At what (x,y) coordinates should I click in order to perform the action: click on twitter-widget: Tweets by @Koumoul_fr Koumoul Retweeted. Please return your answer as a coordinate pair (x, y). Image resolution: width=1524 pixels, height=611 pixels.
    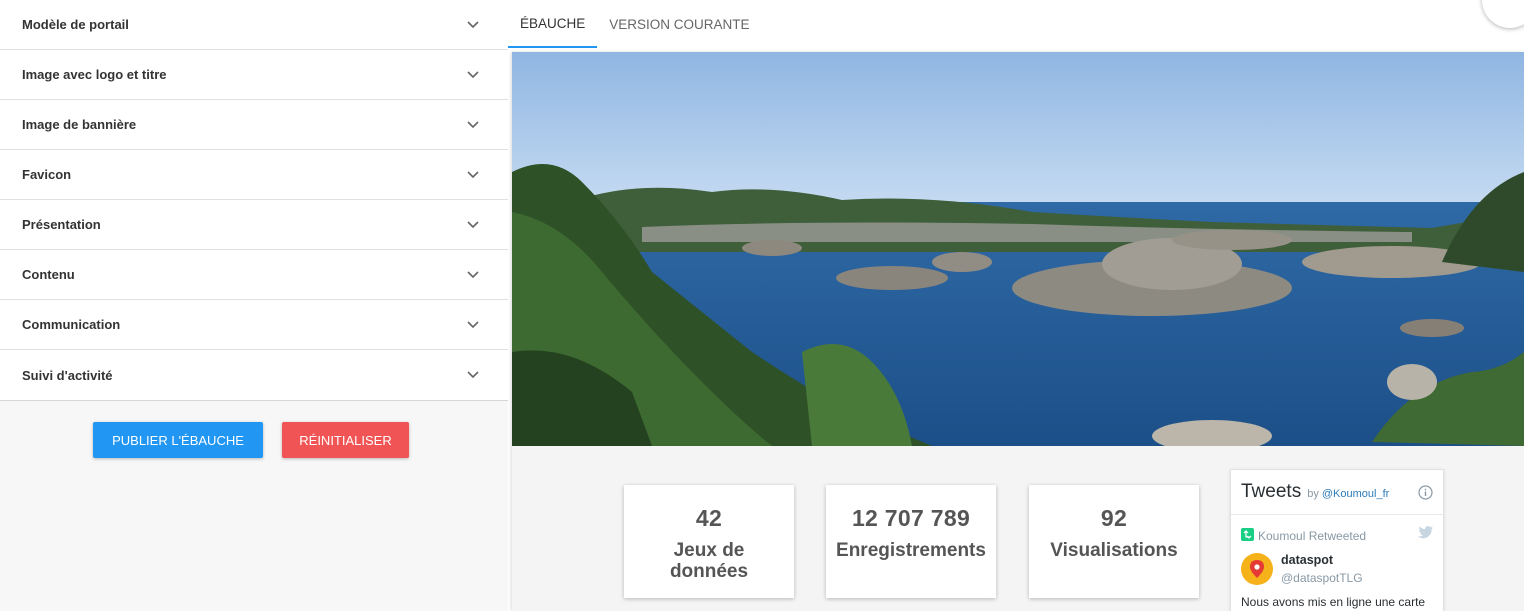
    Looking at the image, I should click on (1337, 540).